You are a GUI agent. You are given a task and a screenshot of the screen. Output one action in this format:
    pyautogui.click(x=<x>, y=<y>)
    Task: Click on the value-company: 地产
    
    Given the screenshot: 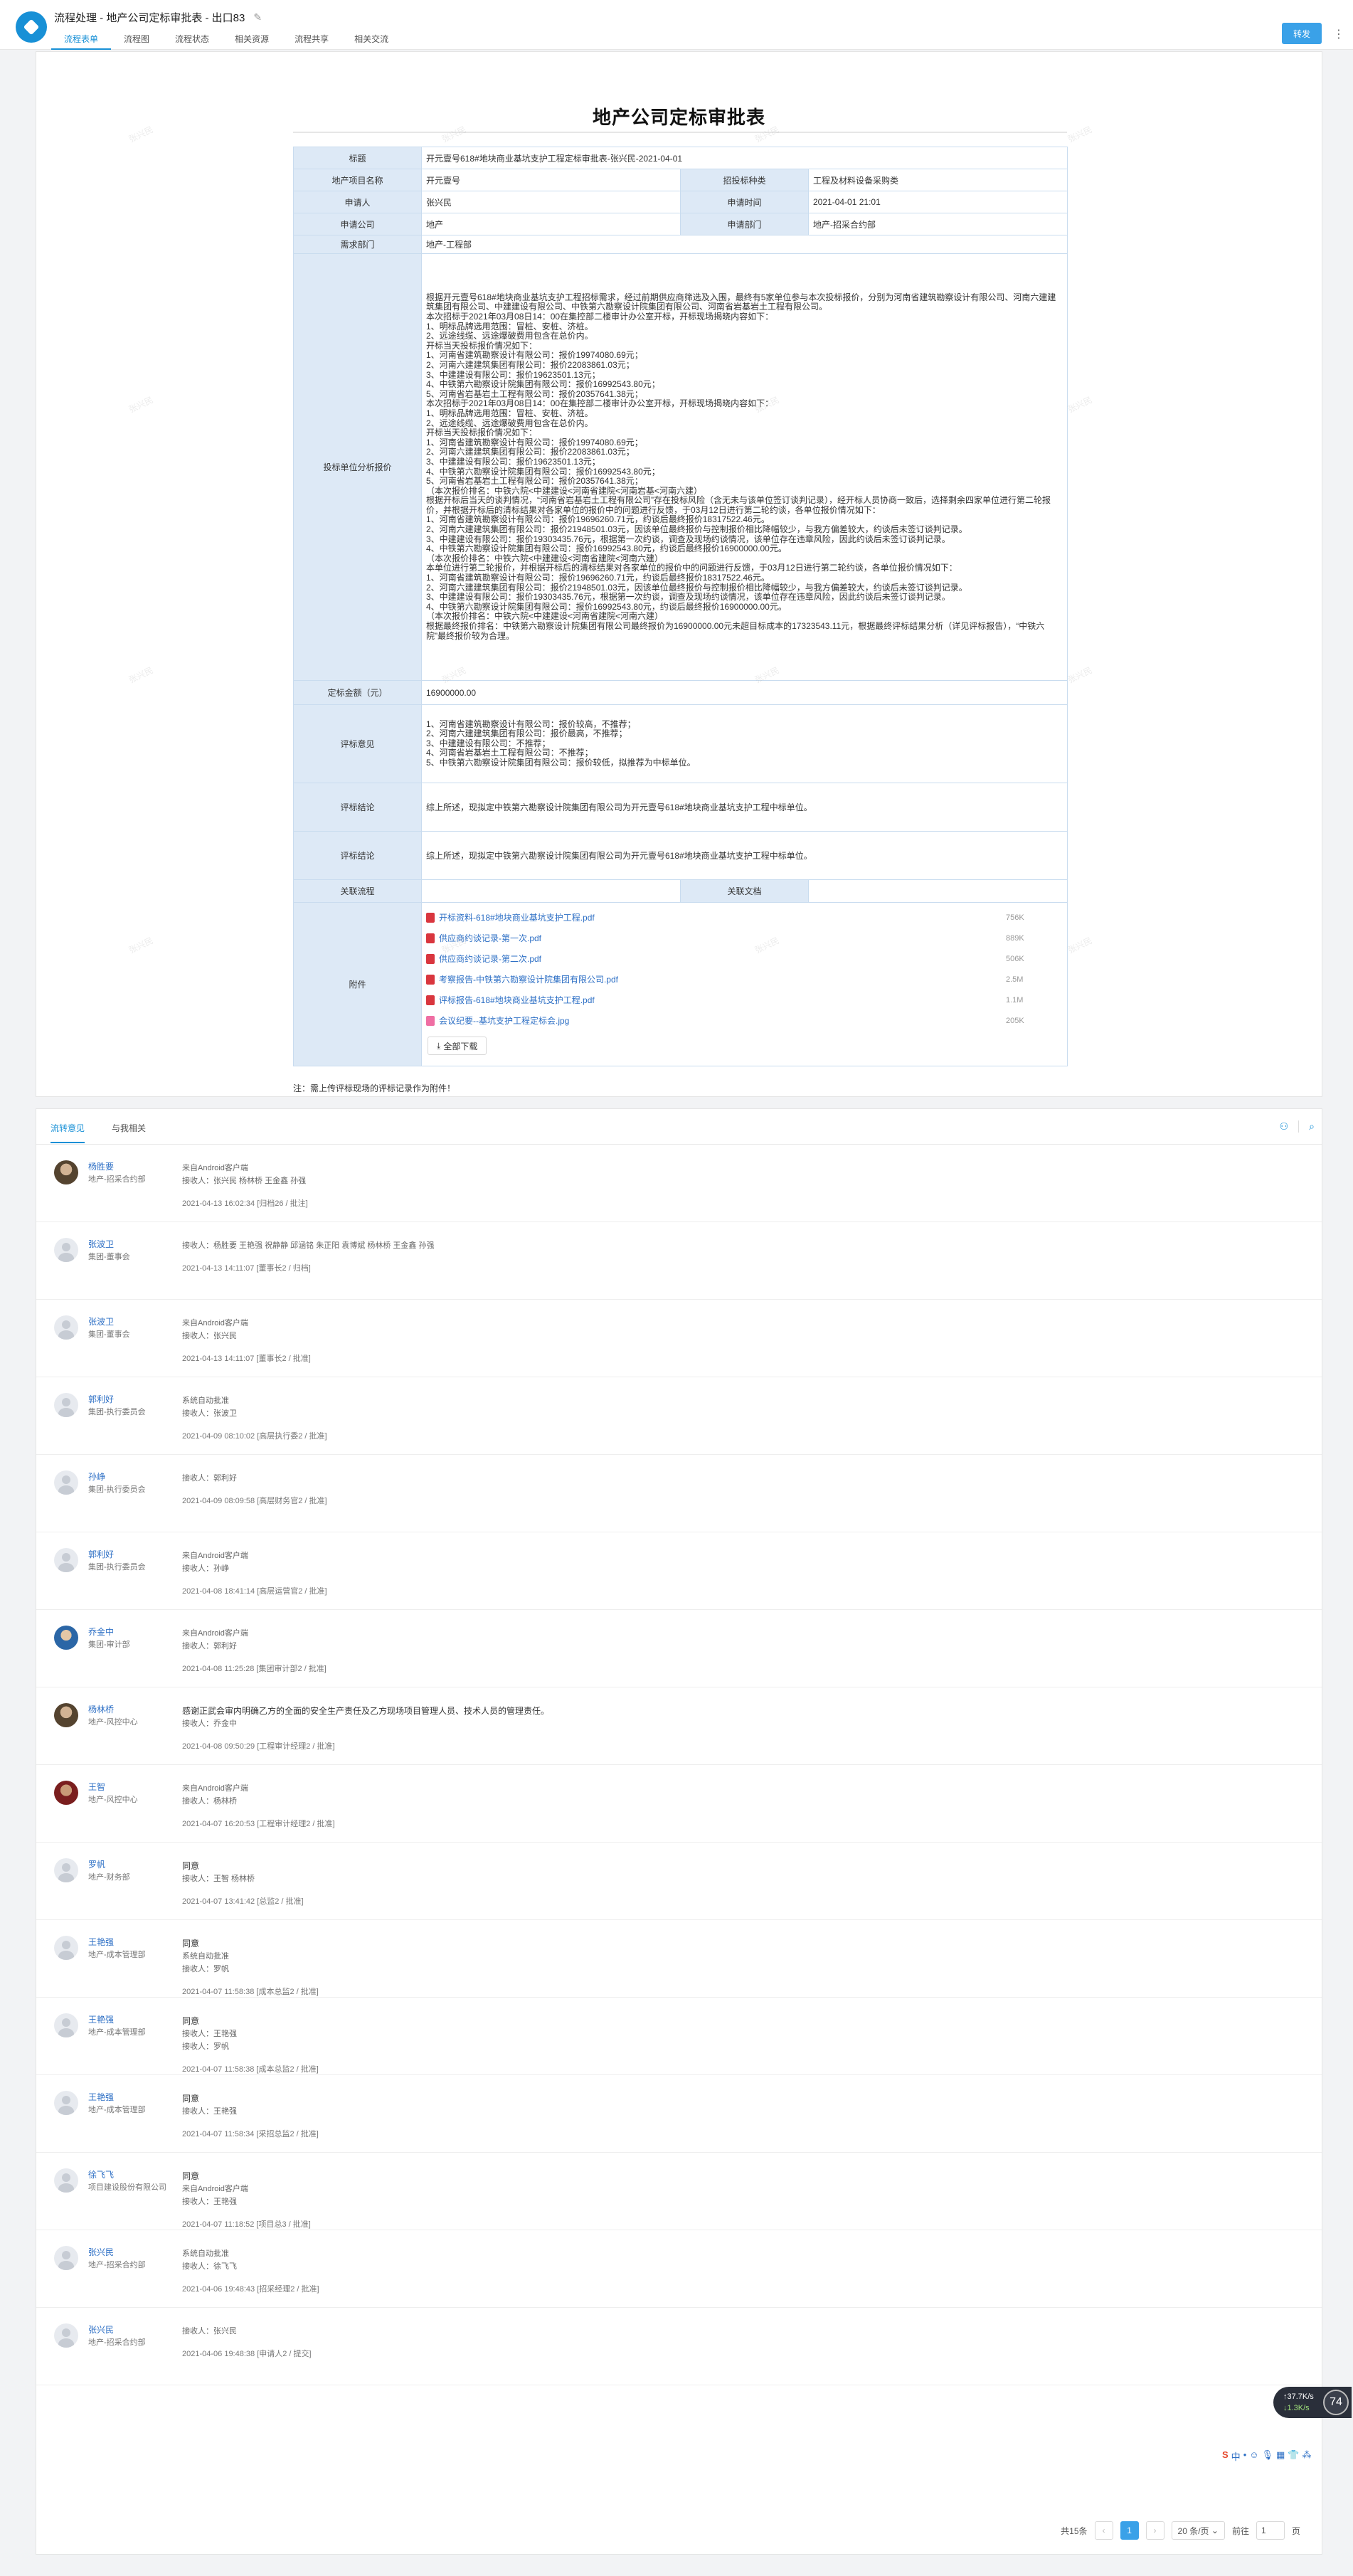 What is the action you would take?
    pyautogui.click(x=551, y=224)
    